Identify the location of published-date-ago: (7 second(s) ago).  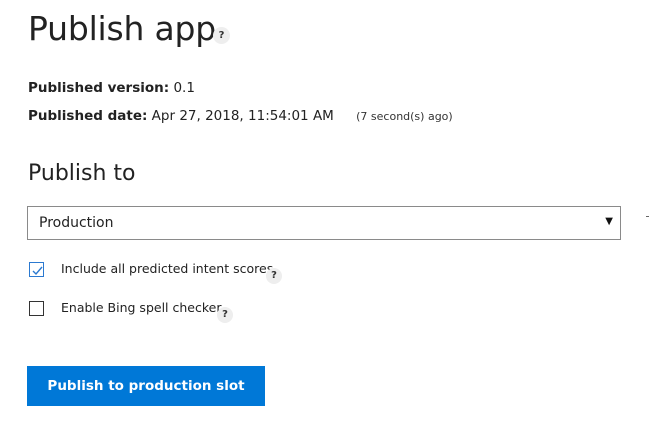
(404, 116).